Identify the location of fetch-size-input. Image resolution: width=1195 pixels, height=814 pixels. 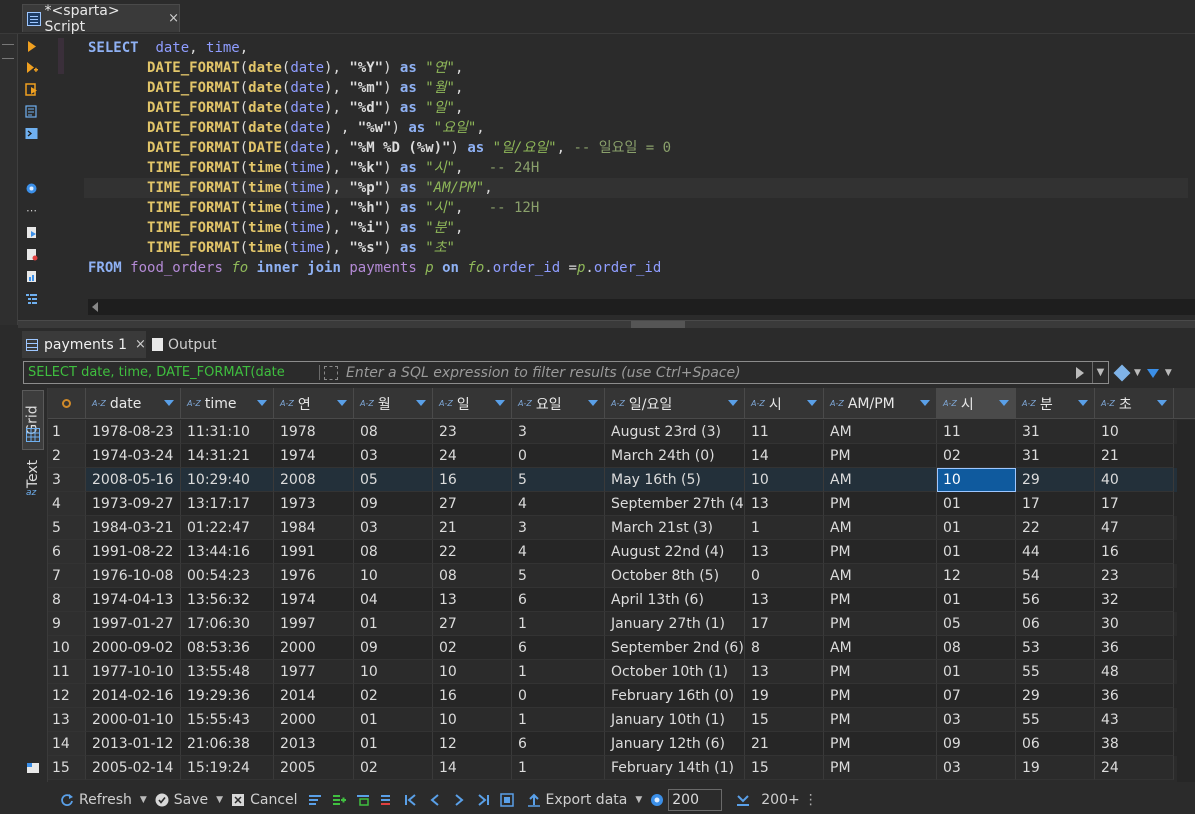
(695, 799).